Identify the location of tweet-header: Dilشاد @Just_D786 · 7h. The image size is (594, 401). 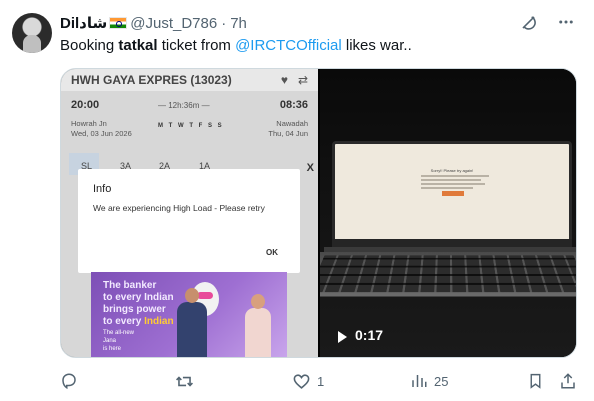
(153, 23).